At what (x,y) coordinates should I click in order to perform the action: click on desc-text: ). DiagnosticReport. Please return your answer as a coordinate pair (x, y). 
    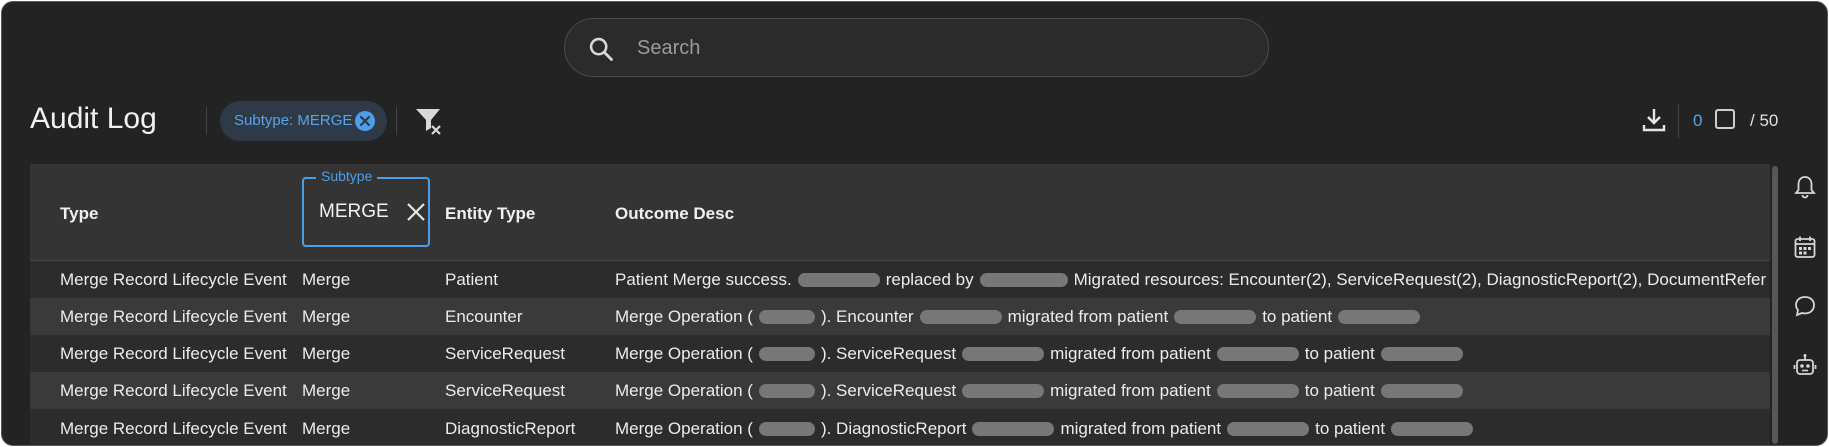
    Looking at the image, I should click on (893, 428).